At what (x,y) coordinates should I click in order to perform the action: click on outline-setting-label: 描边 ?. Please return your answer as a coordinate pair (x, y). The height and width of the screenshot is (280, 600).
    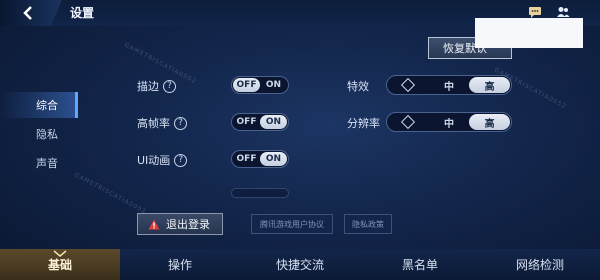
    Looking at the image, I should click on (156, 86).